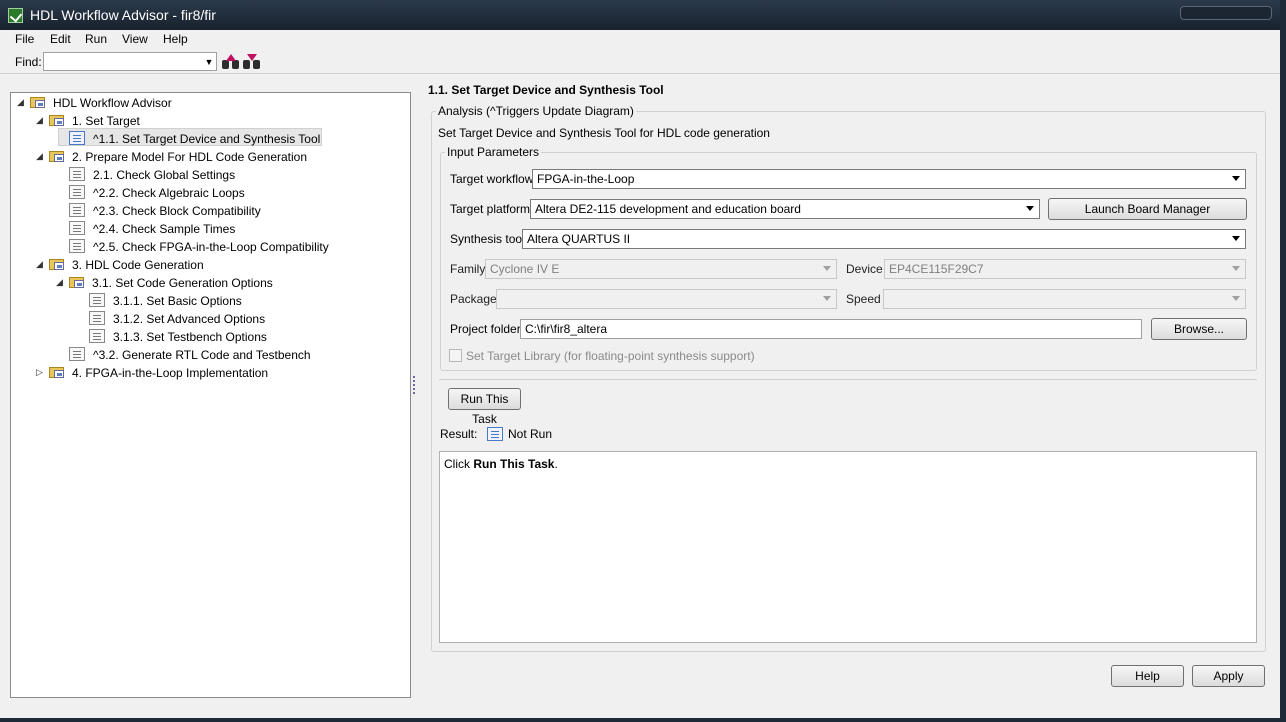  What do you see at coordinates (112, 103) in the screenshot?
I see `tree-item-label: HDL Workflow Advisor` at bounding box center [112, 103].